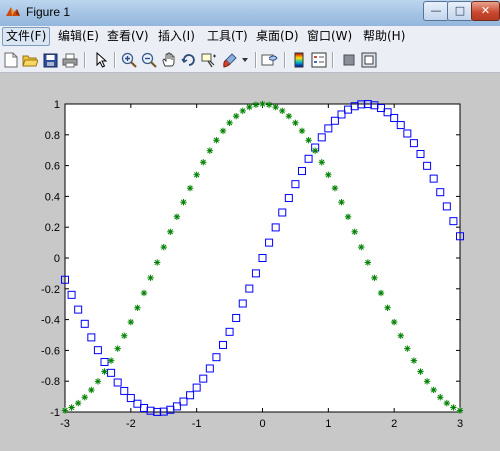 This screenshot has width=500, height=451. Describe the element at coordinates (149, 60) in the screenshot. I see `zoom-out-icon` at that location.